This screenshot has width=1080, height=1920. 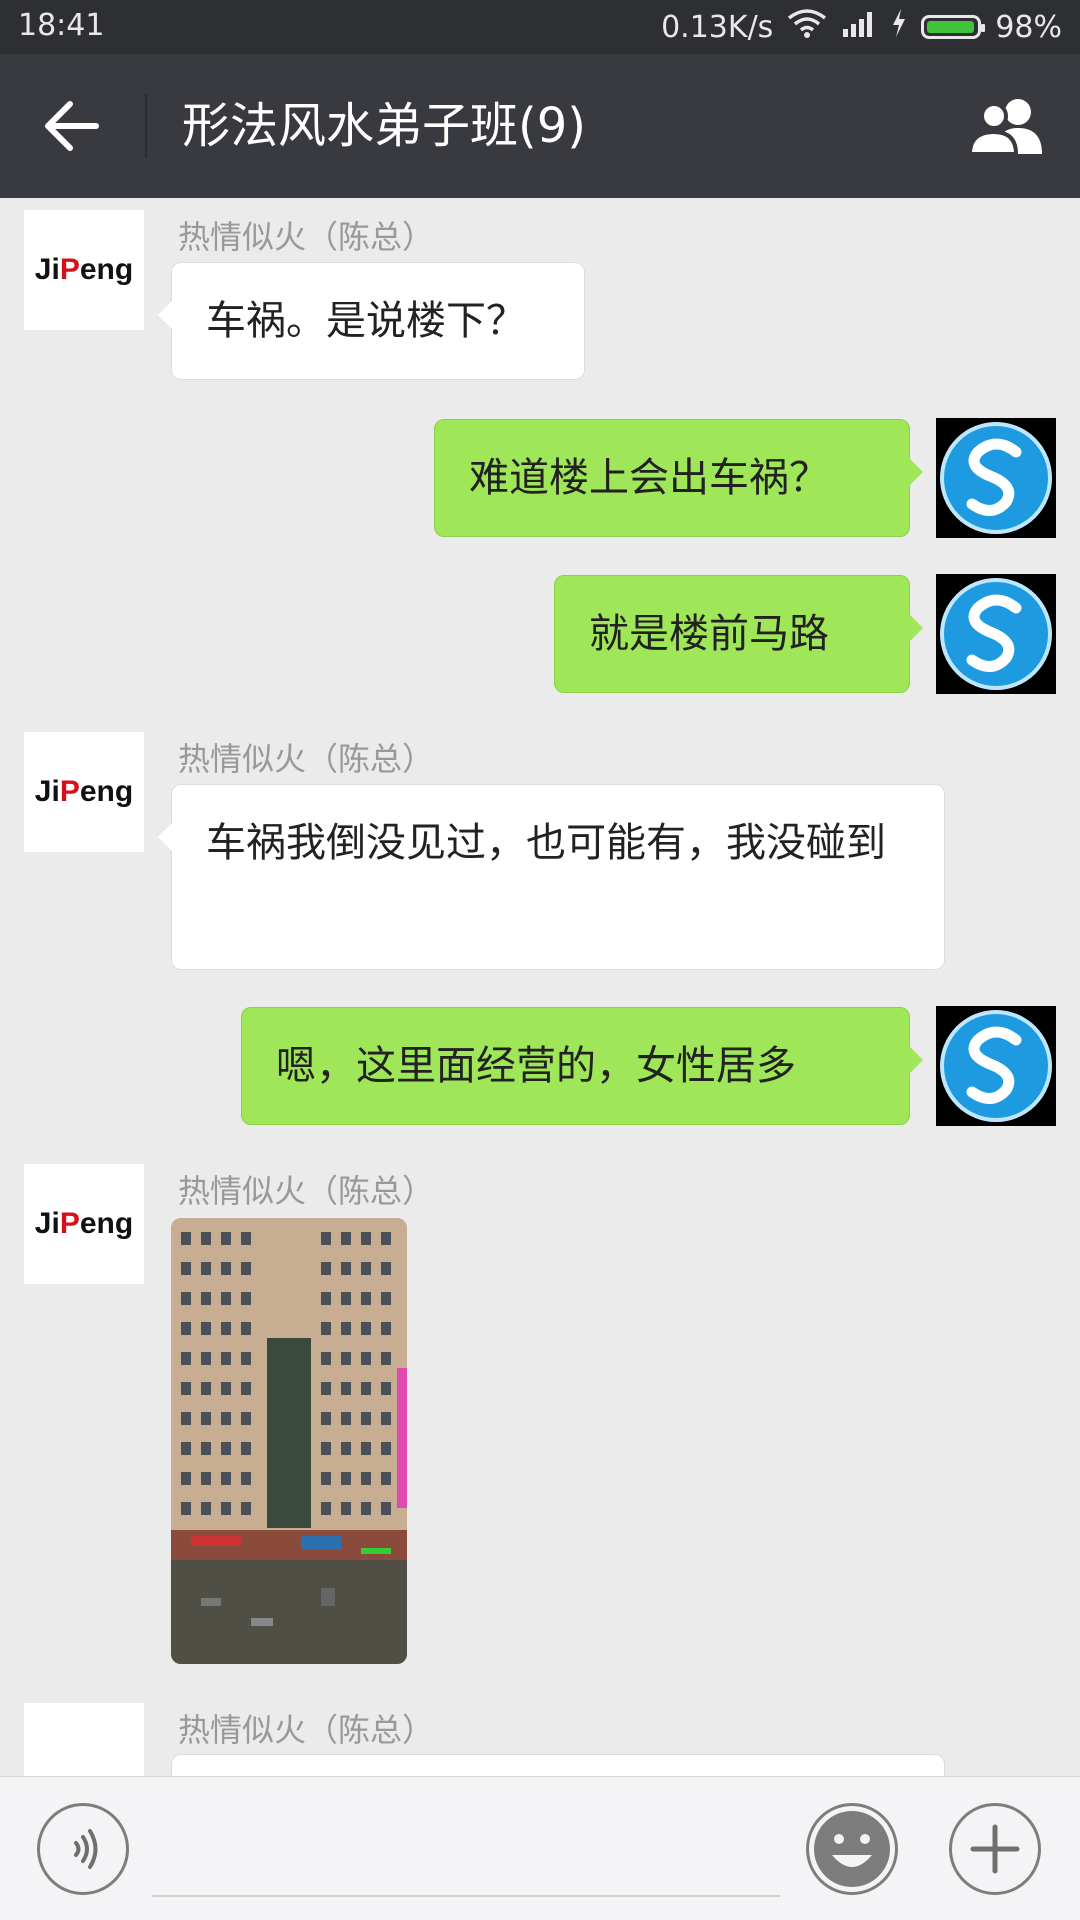 I want to click on status-right: 0.13K/s 98%, so click(x=861, y=27).